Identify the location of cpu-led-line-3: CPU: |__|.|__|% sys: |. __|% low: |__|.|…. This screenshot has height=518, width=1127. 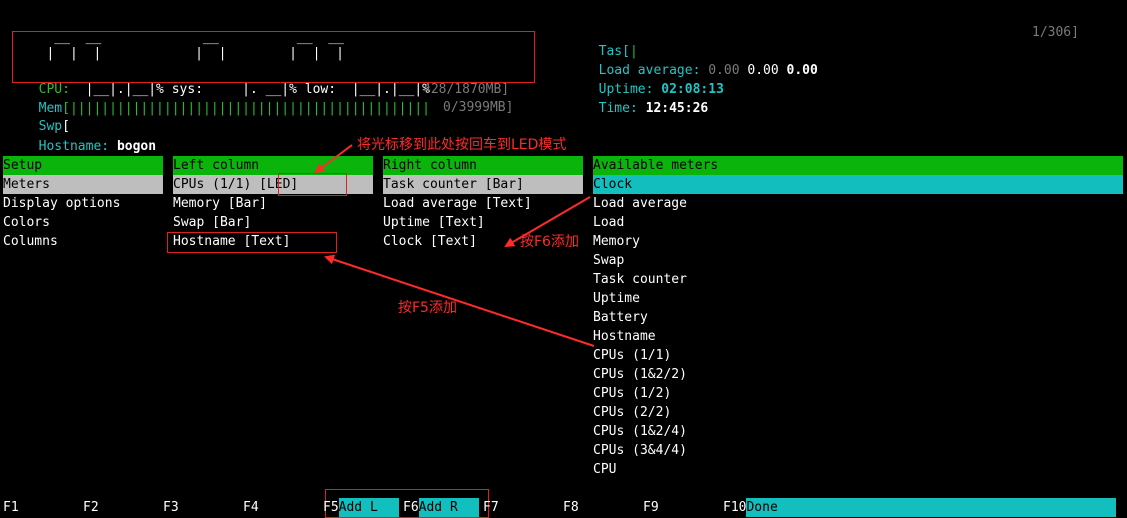
(226, 79).